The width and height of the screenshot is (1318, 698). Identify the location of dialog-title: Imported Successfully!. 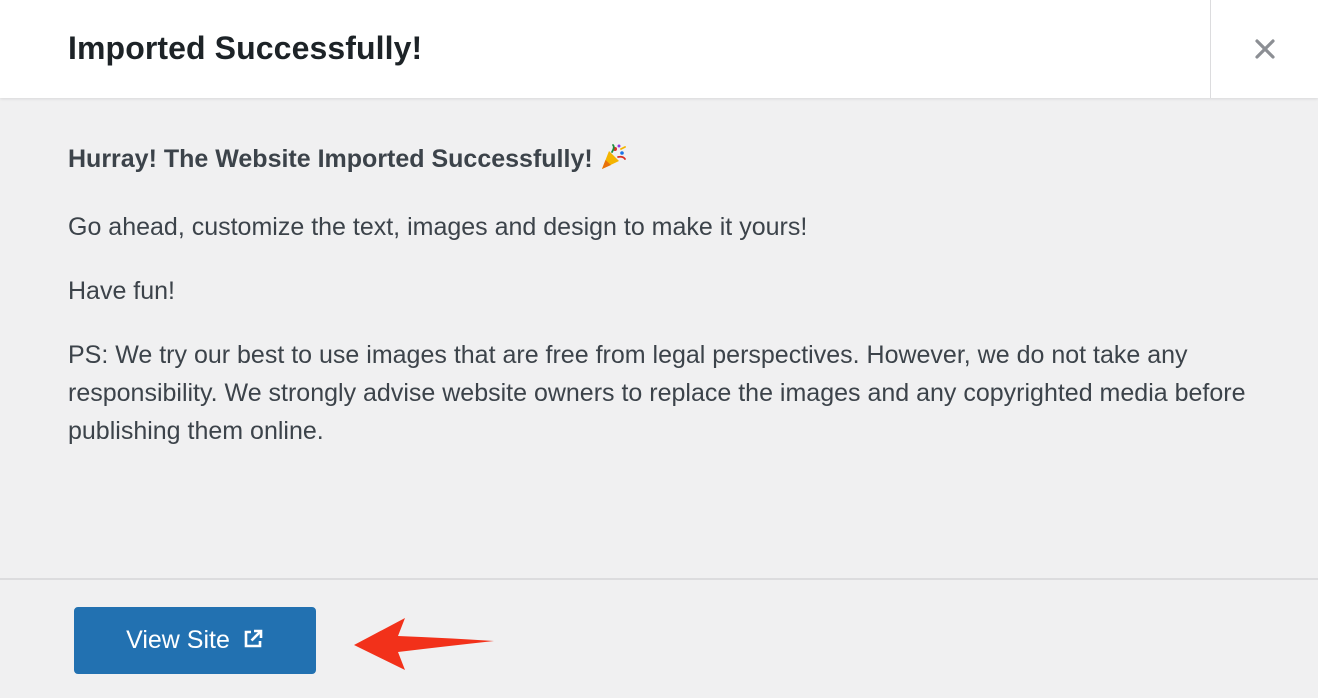
(245, 48).